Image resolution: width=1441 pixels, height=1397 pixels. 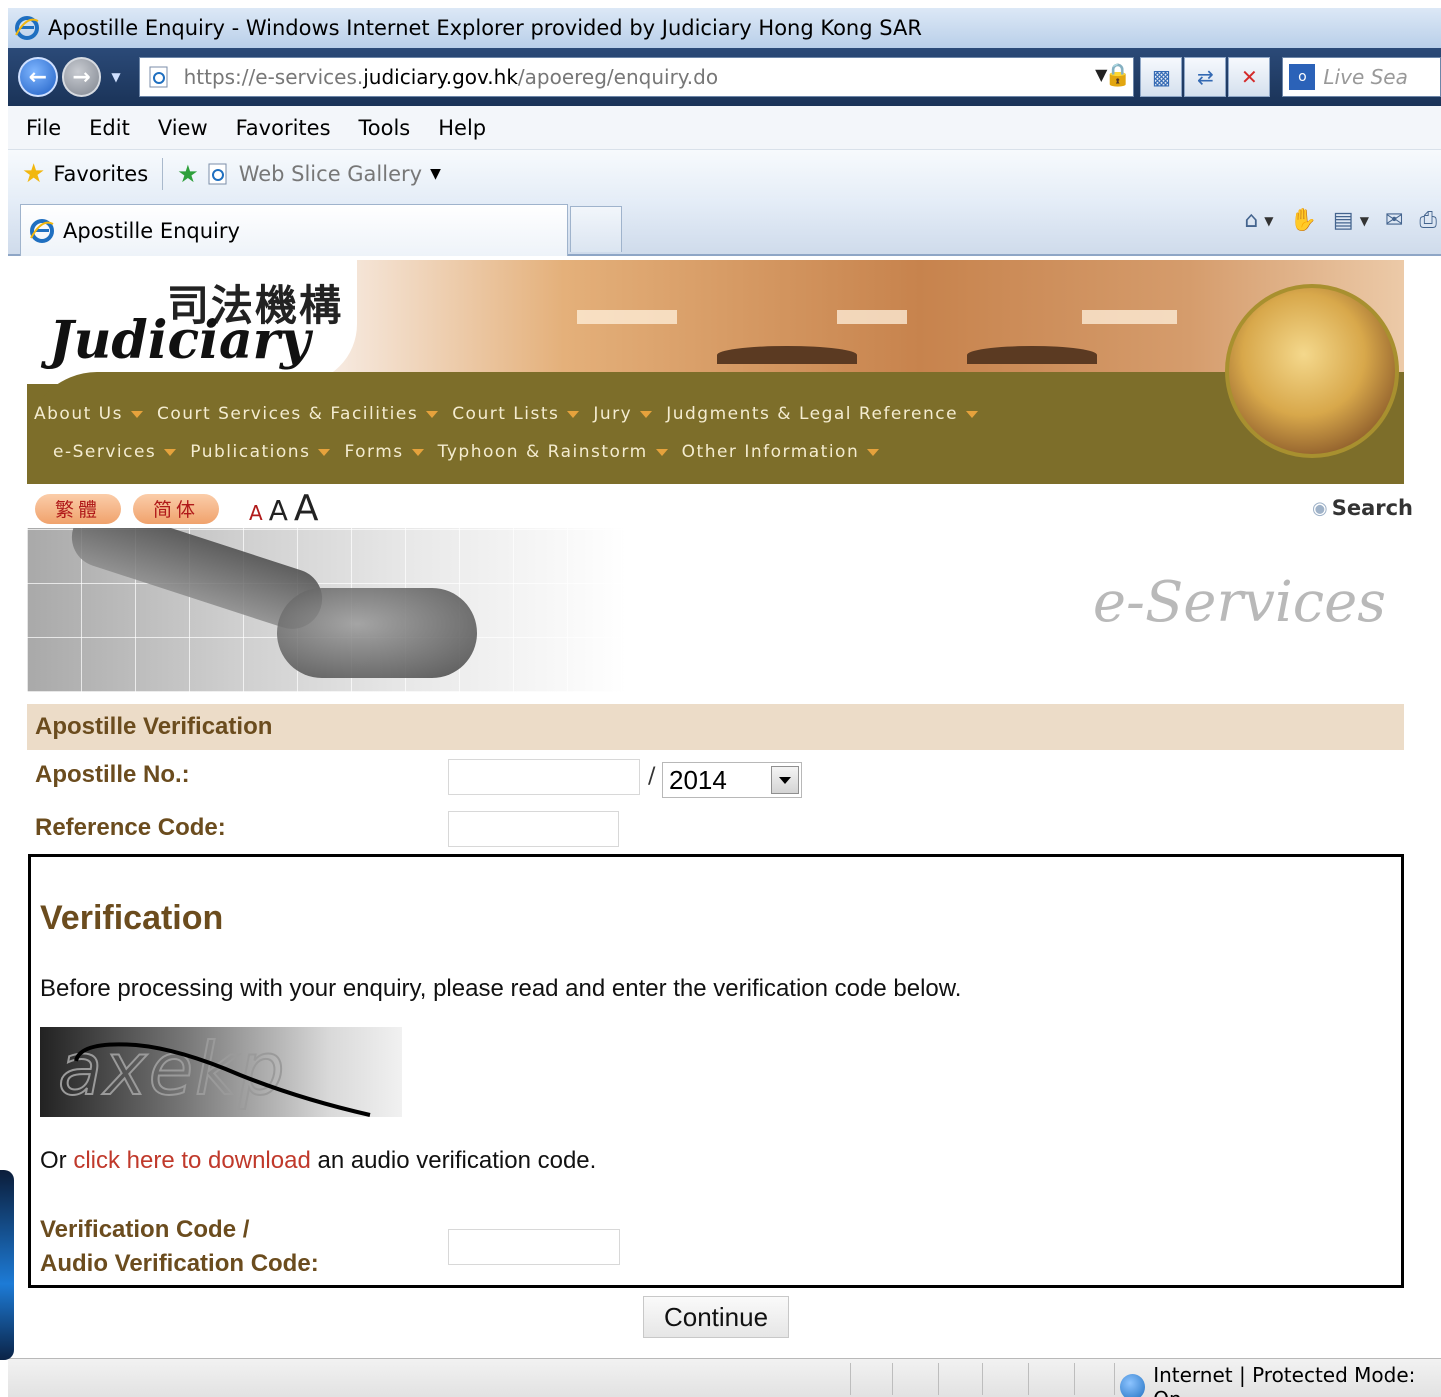 I want to click on web-slice-icon, so click(x=217, y=174).